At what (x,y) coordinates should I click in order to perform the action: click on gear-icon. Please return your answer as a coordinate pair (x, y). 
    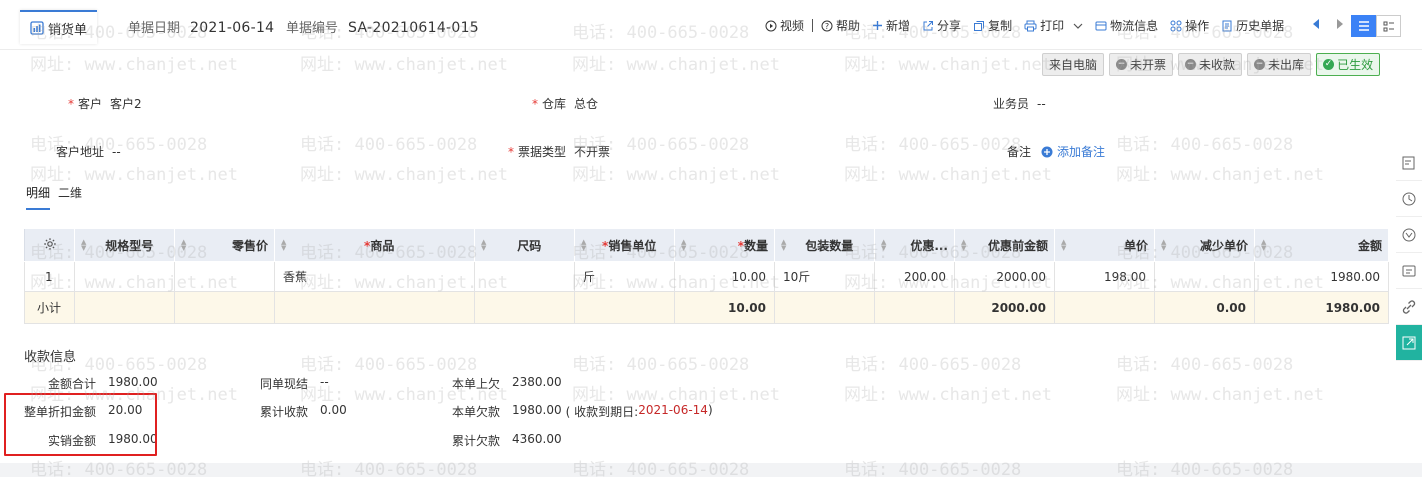
    Looking at the image, I should click on (50, 244).